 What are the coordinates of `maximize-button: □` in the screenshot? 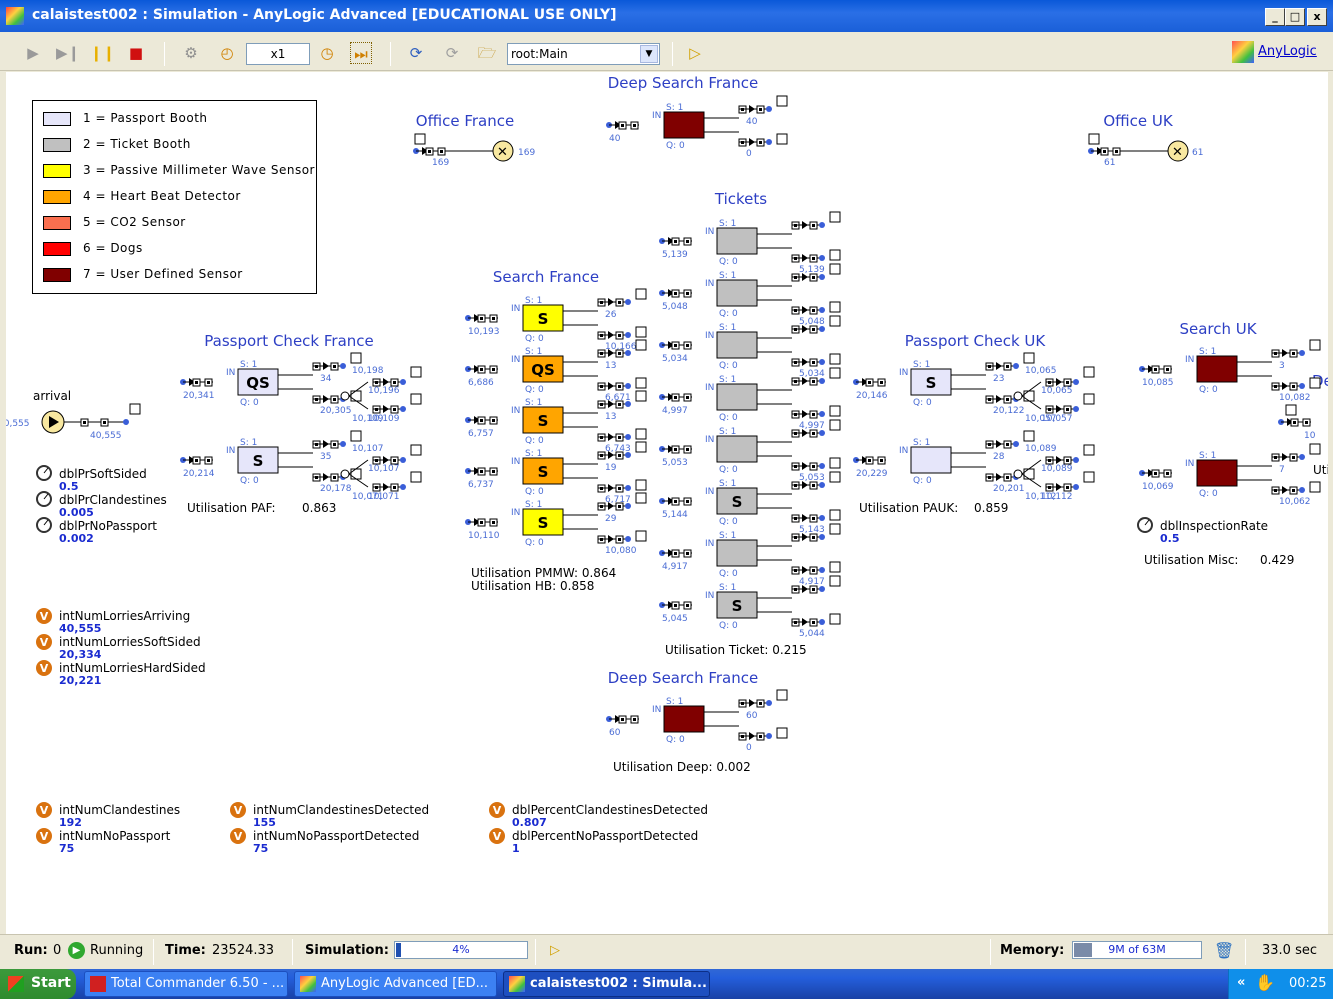 It's located at (1295, 17).